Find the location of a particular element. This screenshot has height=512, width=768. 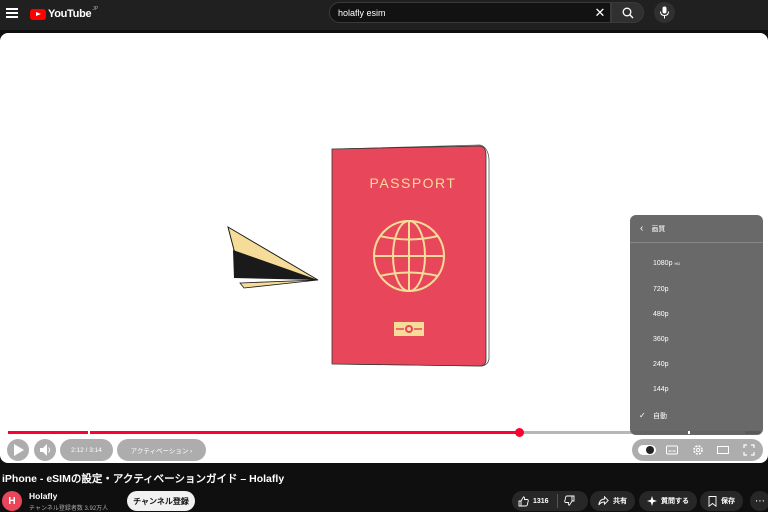

progress-bar is located at coordinates (384, 432).